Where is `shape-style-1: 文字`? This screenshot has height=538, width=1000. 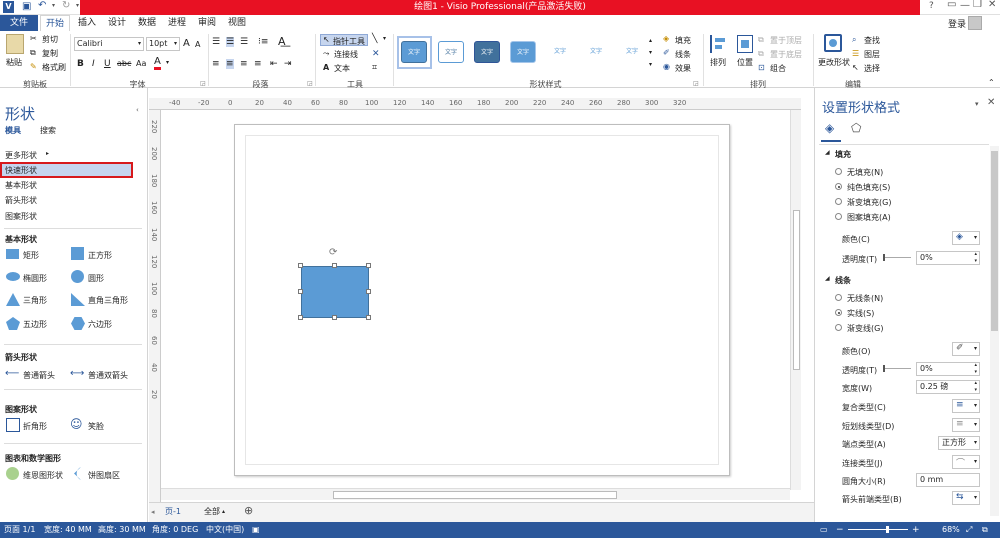 shape-style-1: 文字 is located at coordinates (414, 52).